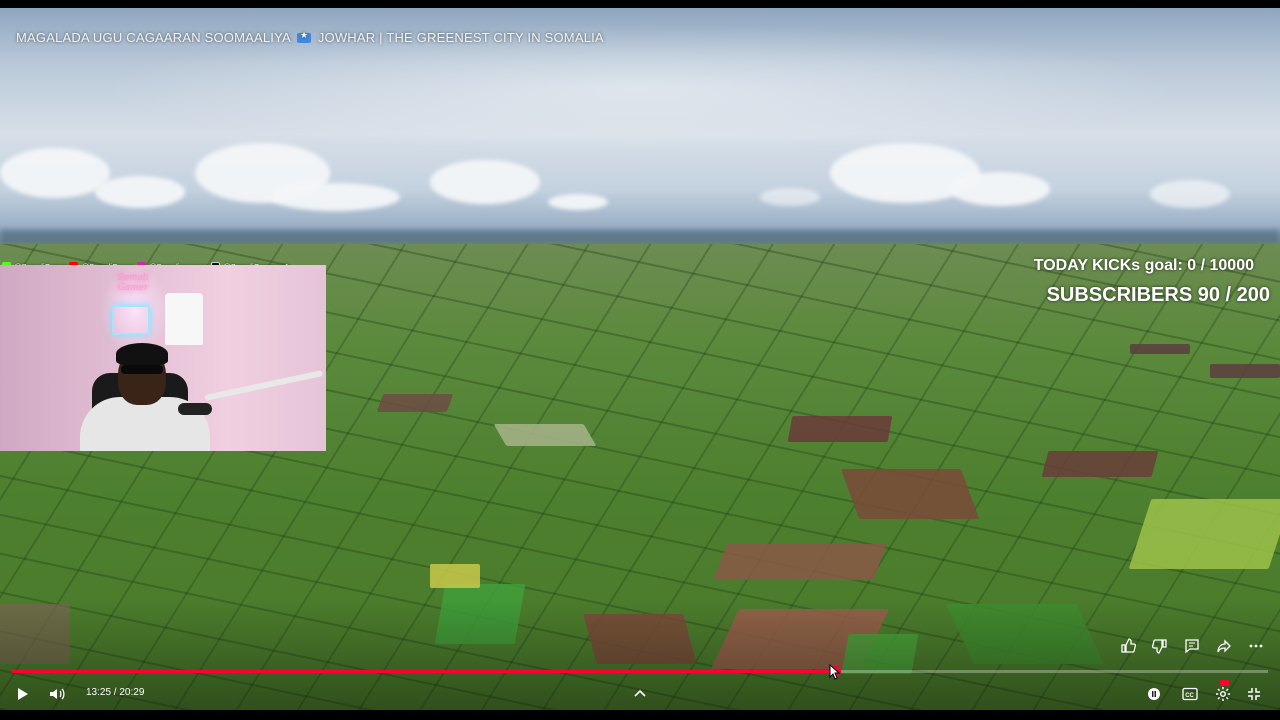 The height and width of the screenshot is (720, 1280). What do you see at coordinates (264, 385) in the screenshot?
I see `webcam-mic-arm` at bounding box center [264, 385].